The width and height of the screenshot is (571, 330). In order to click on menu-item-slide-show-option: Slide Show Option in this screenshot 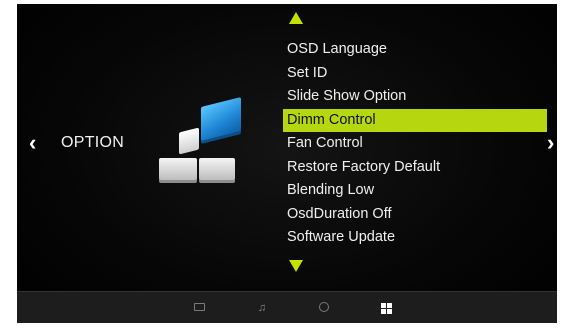, I will do `click(415, 97)`.